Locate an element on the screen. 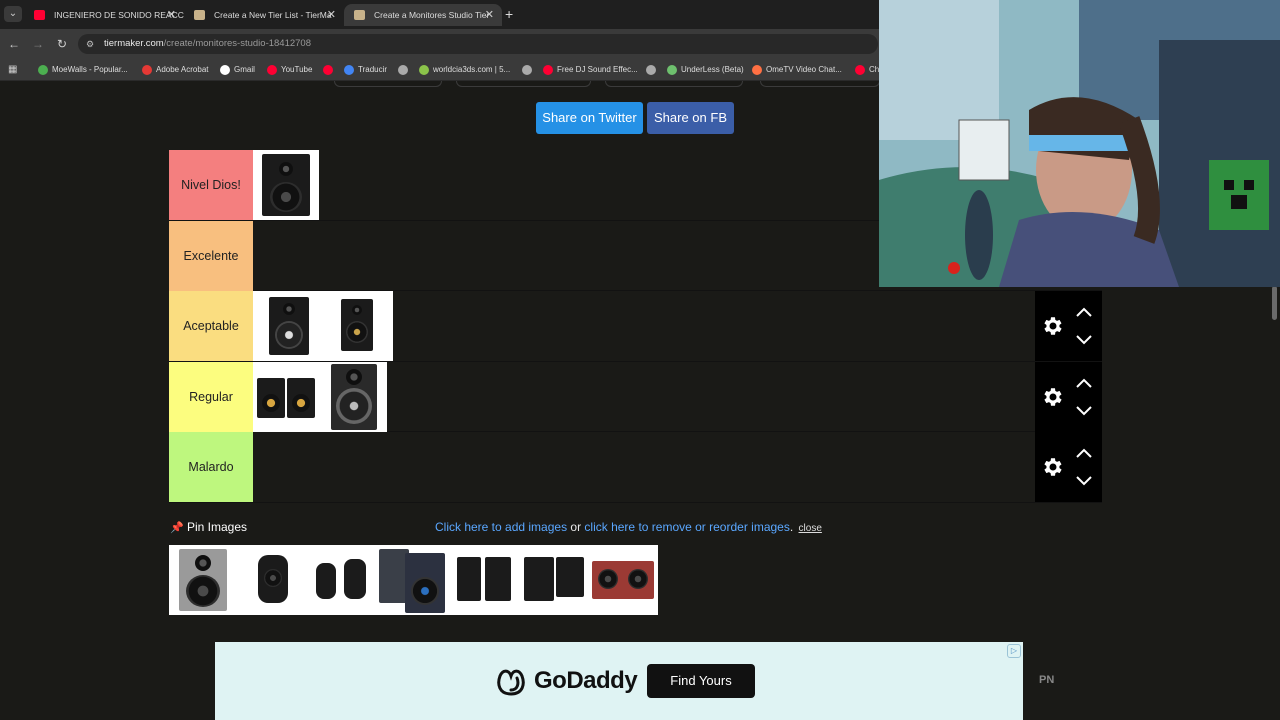 This screenshot has height=720, width=1280. find-yours-button: Find Yours is located at coordinates (701, 681).